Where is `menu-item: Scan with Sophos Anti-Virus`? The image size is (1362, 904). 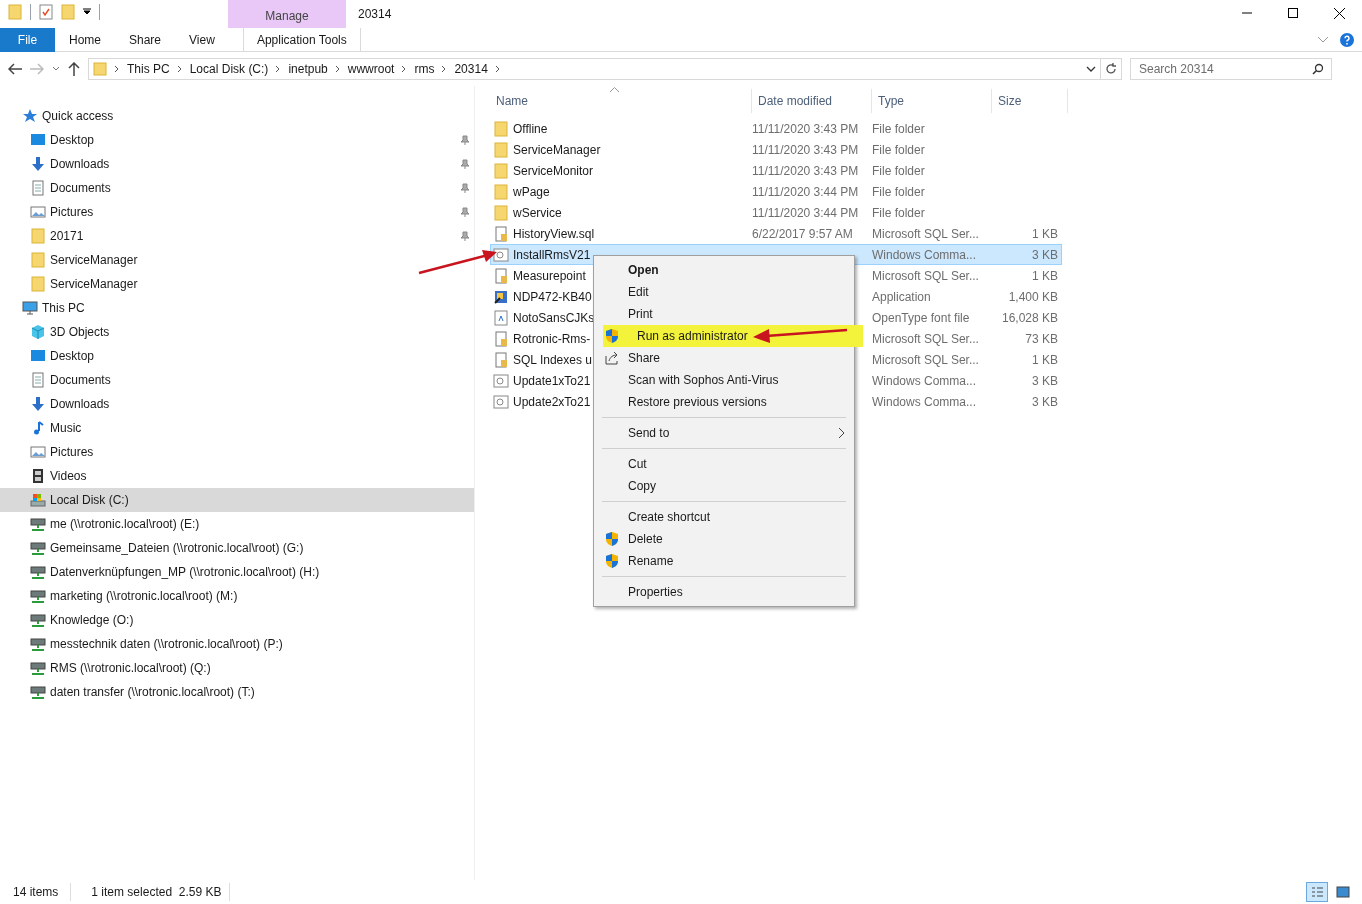 menu-item: Scan with Sophos Anti-Virus is located at coordinates (724, 380).